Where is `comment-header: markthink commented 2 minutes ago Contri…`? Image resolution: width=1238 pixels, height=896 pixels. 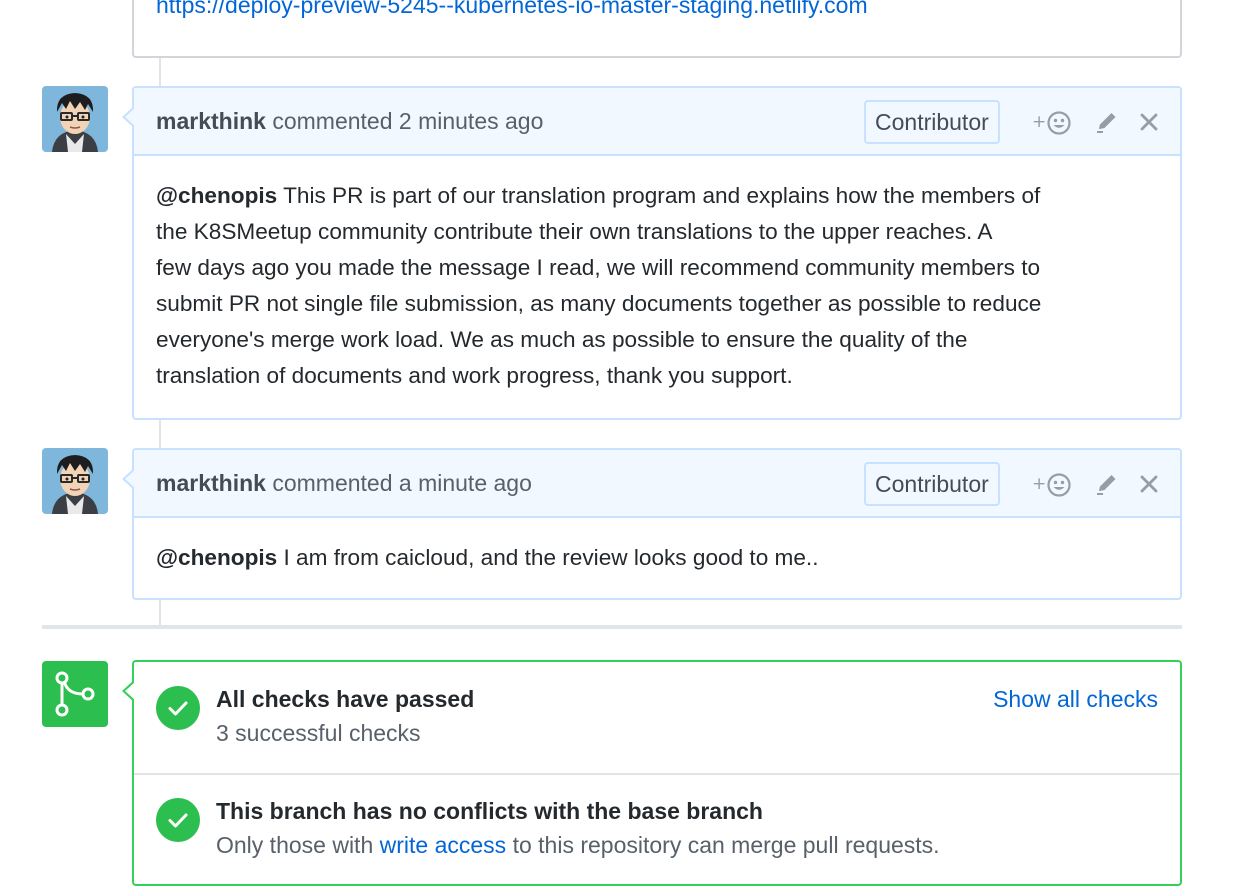 comment-header: markthink commented 2 minutes ago Contri… is located at coordinates (657, 122).